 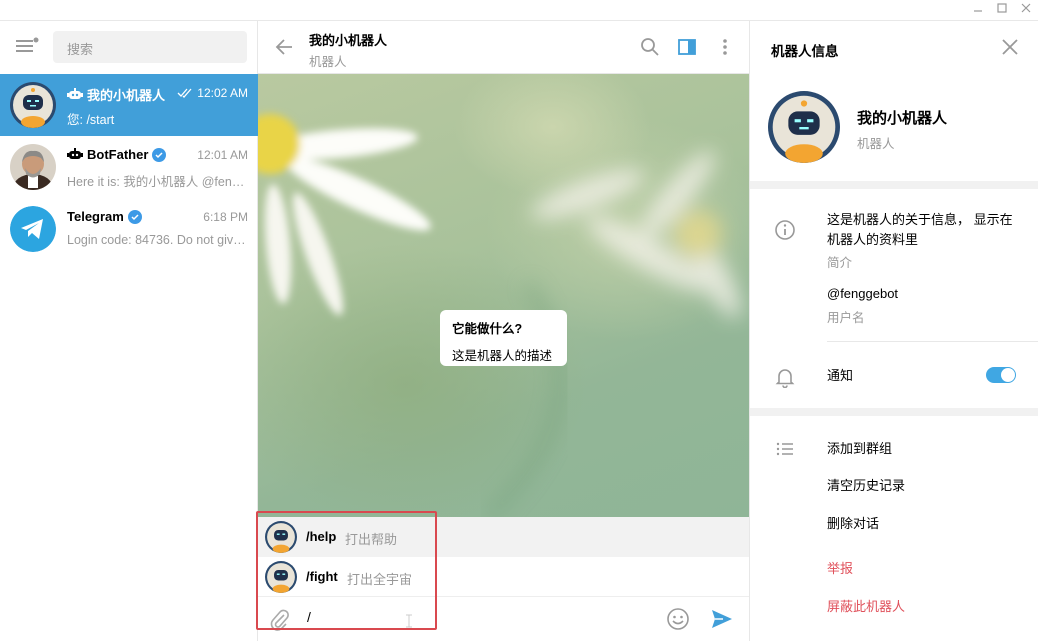 I want to click on double-check-icon, so click(x=184, y=93).